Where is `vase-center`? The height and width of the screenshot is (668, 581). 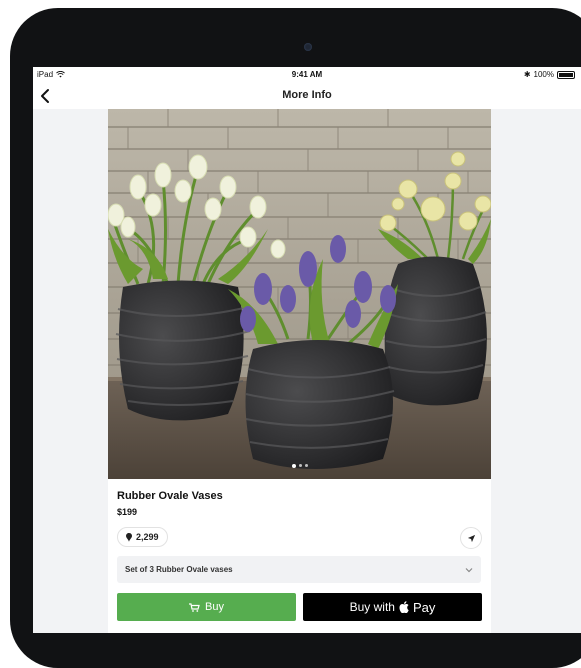
vase-center is located at coordinates (320, 404).